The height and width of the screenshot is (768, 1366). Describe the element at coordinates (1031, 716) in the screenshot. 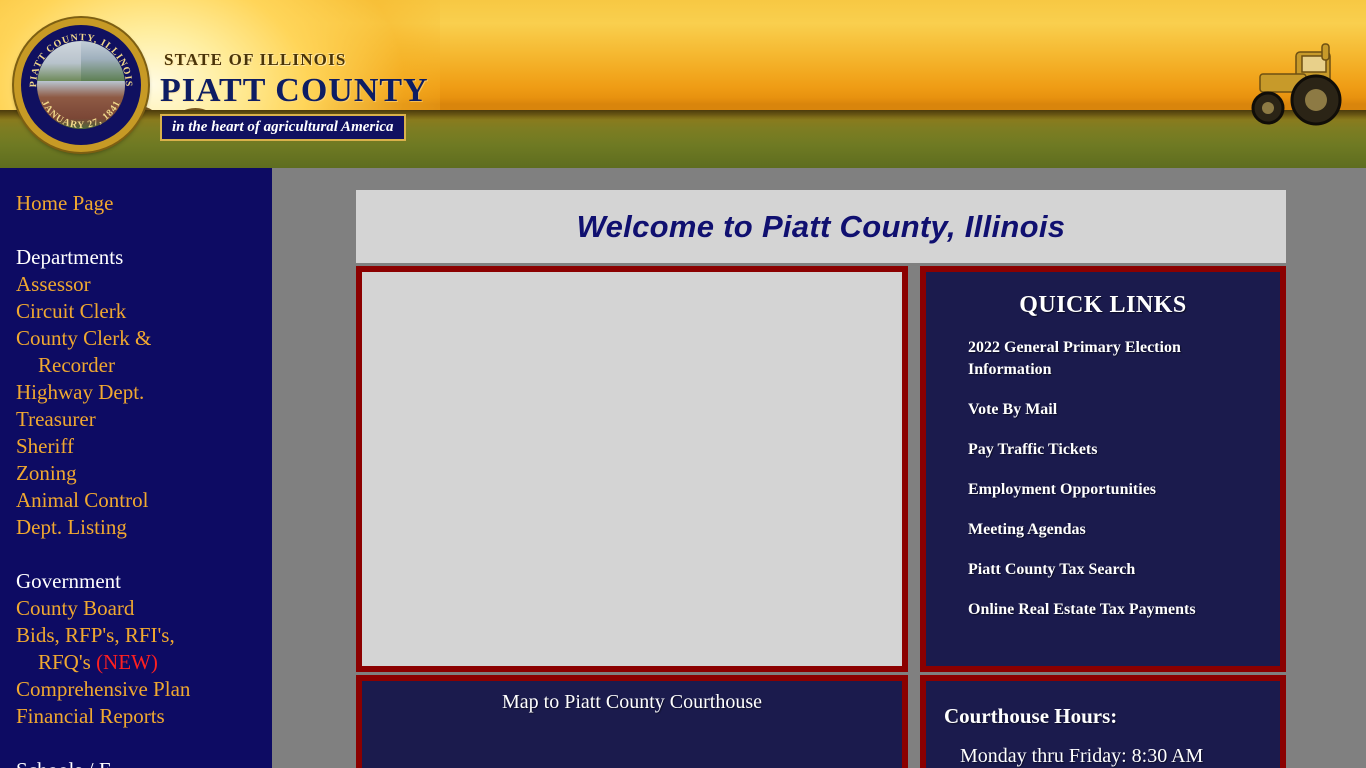

I see `courthouse-hours-title: Courthouse Hours:` at that location.